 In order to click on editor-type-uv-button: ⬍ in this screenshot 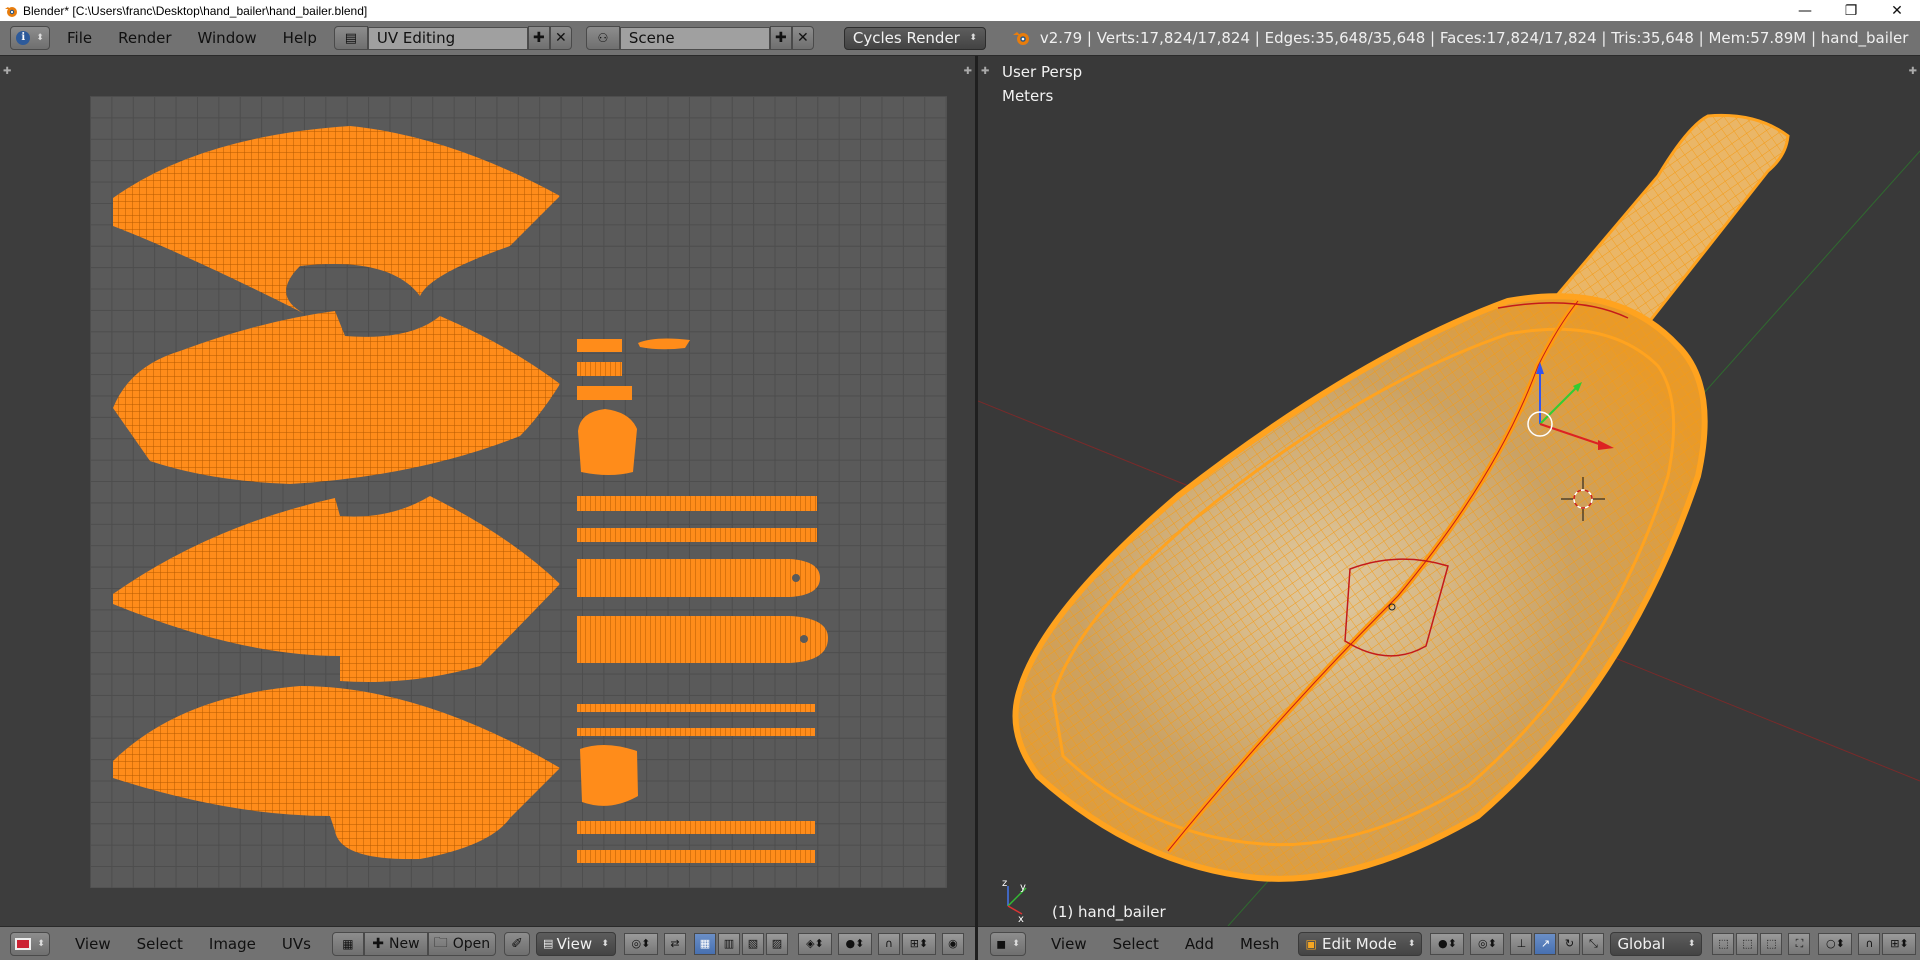, I will do `click(30, 943)`.